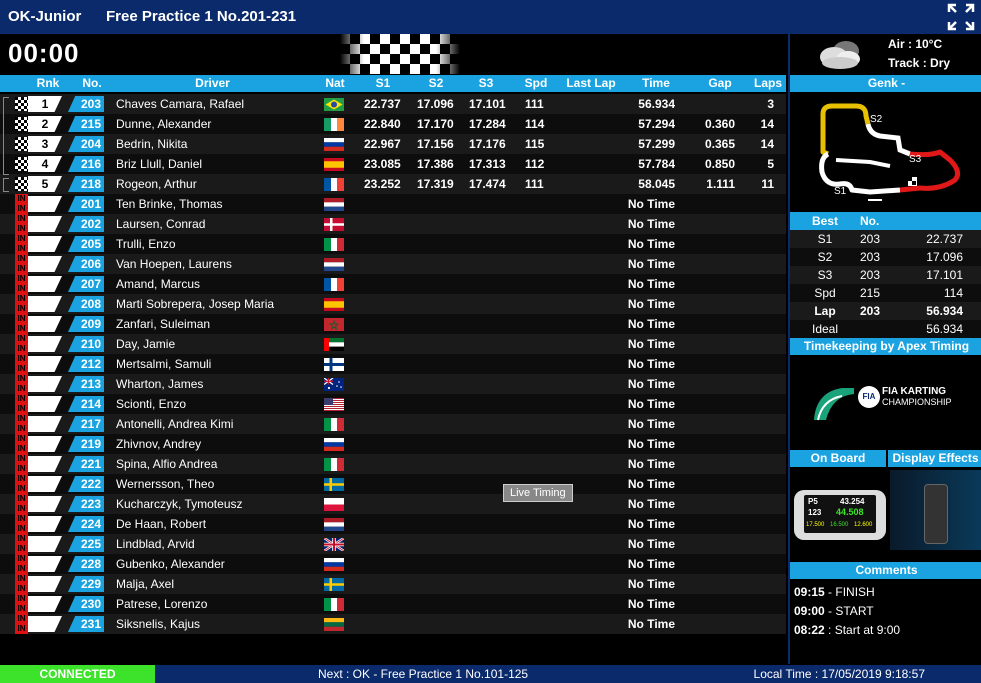 The height and width of the screenshot is (683, 981). What do you see at coordinates (195, 304) in the screenshot?
I see `driver-name: Marti Sobrepera, Josep Maria` at bounding box center [195, 304].